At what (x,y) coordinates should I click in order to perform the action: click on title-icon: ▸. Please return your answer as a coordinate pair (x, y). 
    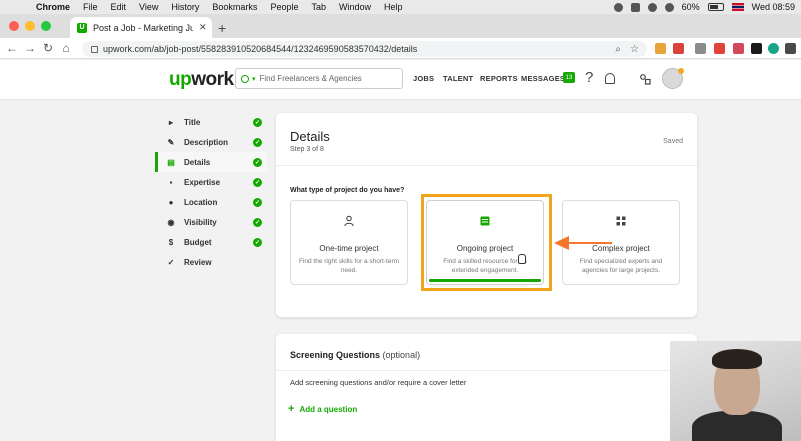
    Looking at the image, I should click on (170, 122).